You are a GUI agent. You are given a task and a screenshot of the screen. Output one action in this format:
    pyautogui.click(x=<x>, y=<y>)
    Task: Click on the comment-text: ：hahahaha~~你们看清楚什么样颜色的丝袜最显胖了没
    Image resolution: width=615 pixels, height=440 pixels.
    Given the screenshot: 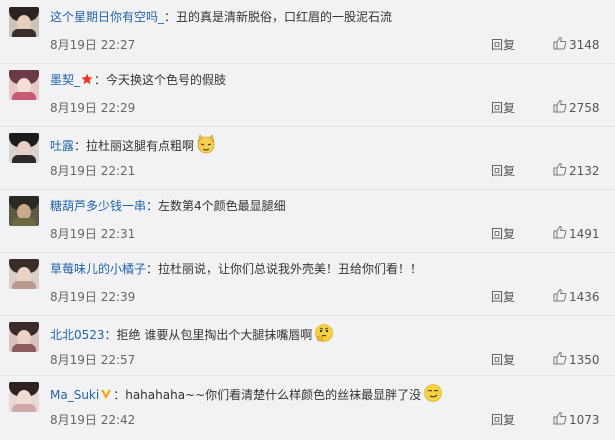 What is the action you would take?
    pyautogui.click(x=267, y=395)
    